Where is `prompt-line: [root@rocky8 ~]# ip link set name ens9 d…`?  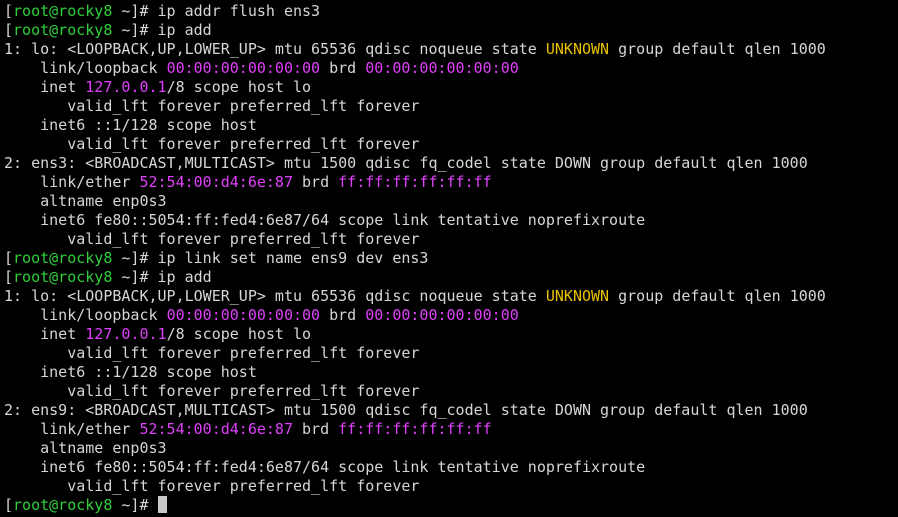
prompt-line: [root@rocky8 ~]# ip link set name ens9 d… is located at coordinates (451, 258).